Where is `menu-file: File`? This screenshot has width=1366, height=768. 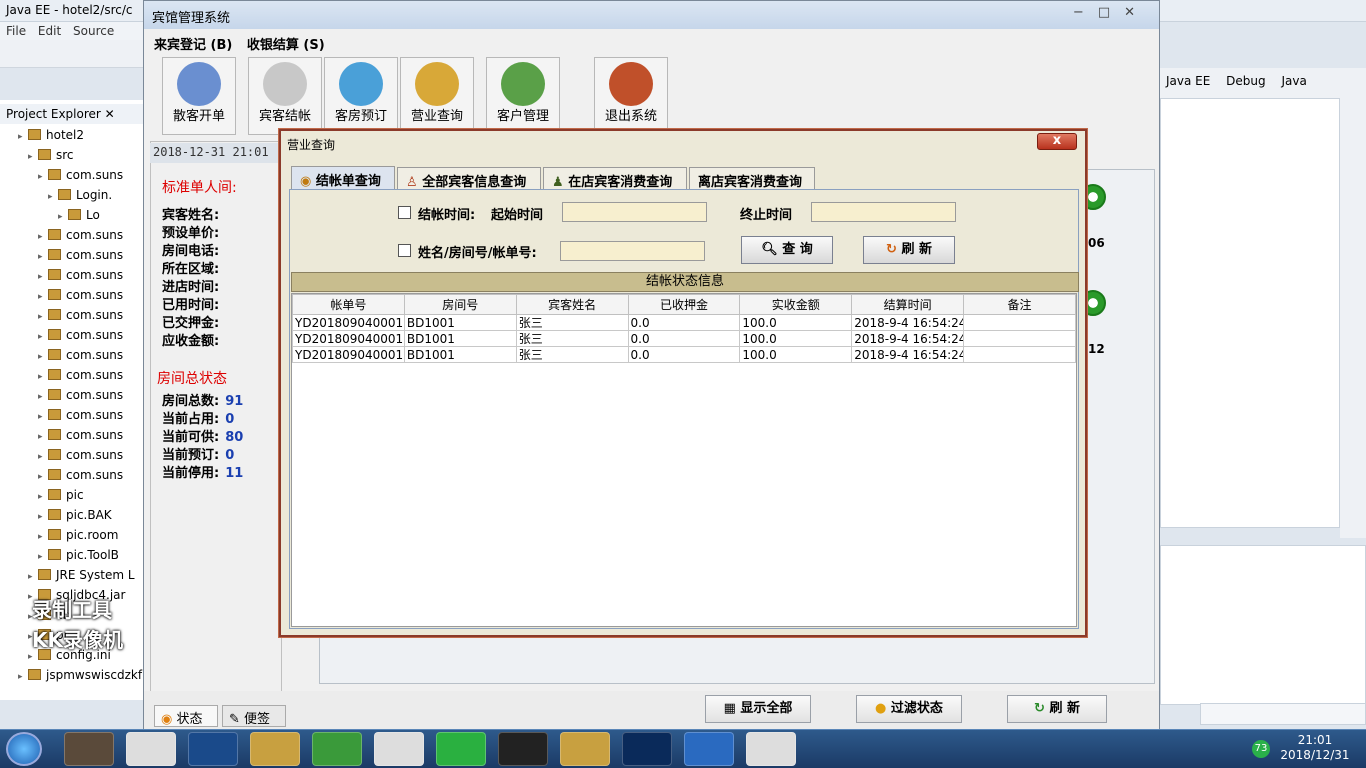
menu-file: File is located at coordinates (16, 31).